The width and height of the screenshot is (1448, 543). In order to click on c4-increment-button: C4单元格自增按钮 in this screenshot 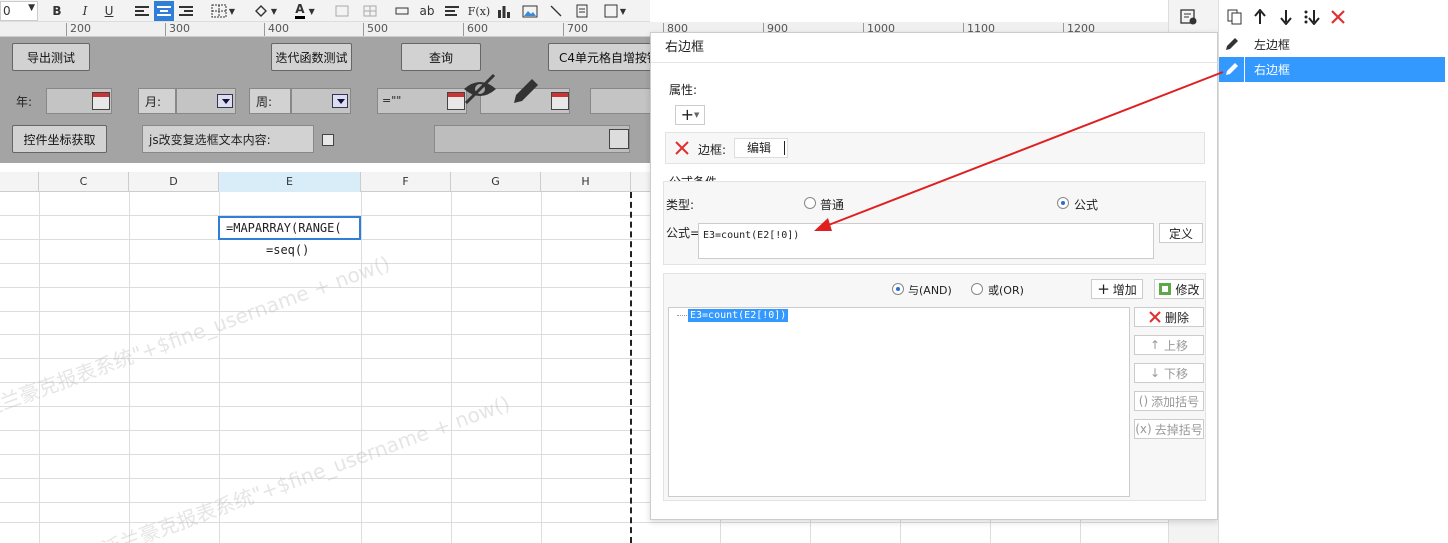, I will do `click(604, 57)`.